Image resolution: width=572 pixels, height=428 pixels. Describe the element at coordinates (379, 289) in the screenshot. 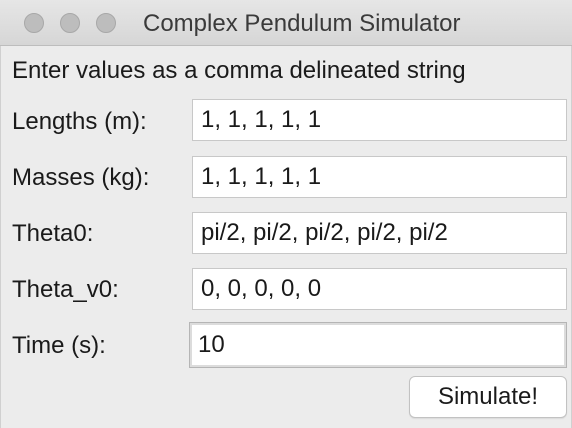

I see `theta-v0-input` at that location.